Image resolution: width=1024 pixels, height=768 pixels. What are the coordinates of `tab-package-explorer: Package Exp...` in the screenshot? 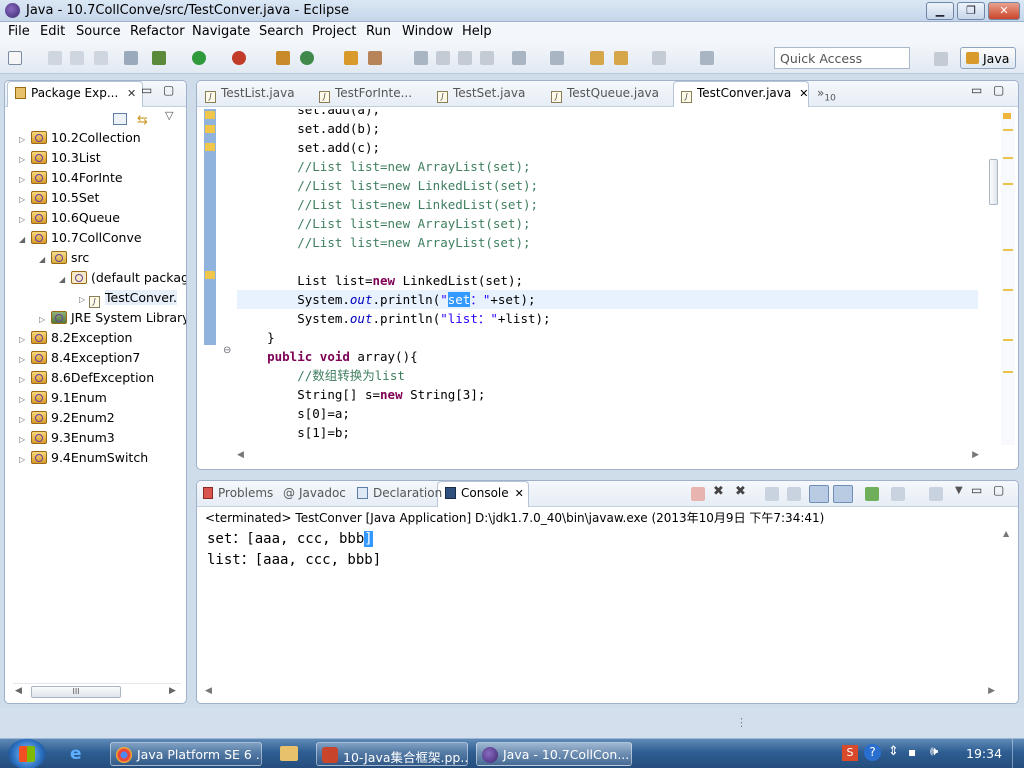 It's located at (66, 93).